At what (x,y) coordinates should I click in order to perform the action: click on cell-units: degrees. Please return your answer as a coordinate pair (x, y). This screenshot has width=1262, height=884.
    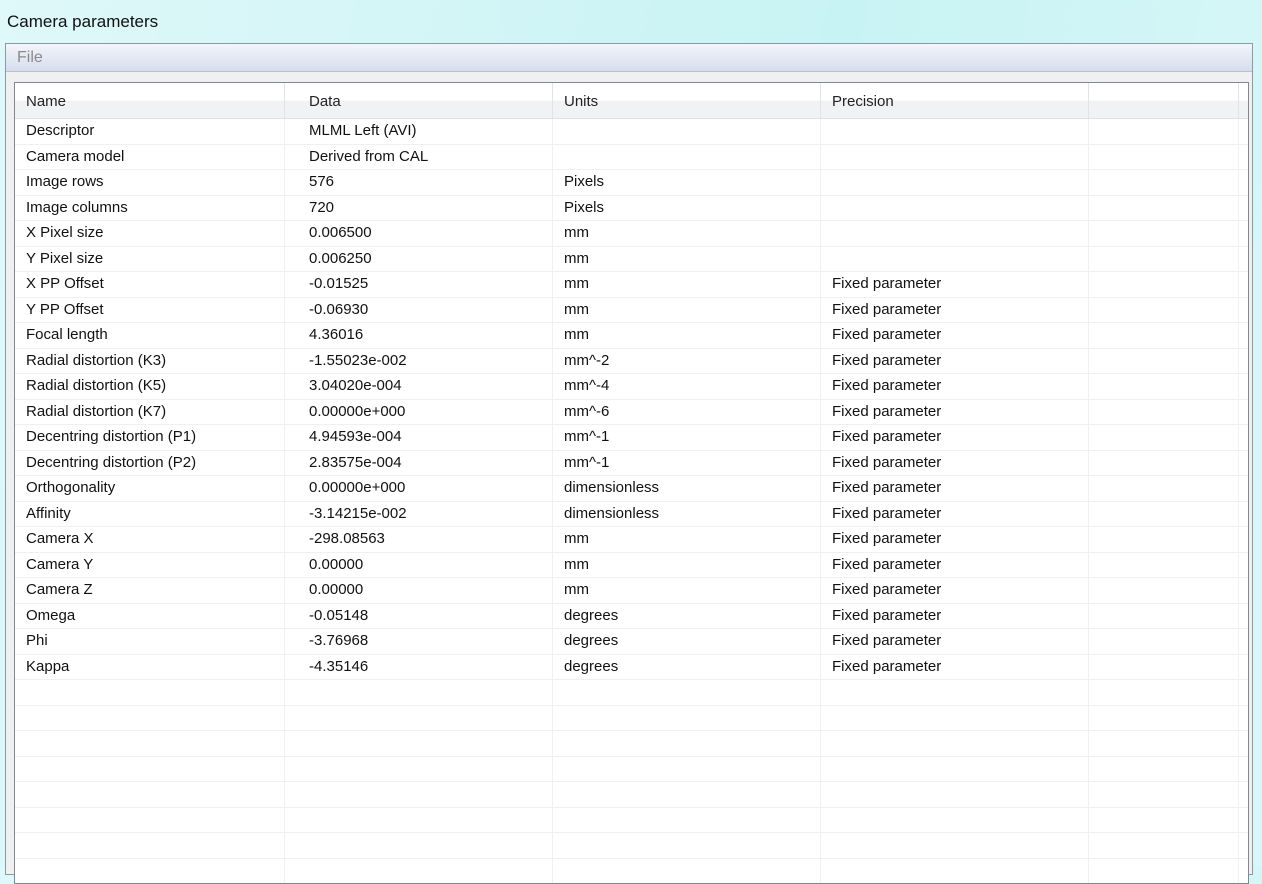
    Looking at the image, I should click on (687, 616).